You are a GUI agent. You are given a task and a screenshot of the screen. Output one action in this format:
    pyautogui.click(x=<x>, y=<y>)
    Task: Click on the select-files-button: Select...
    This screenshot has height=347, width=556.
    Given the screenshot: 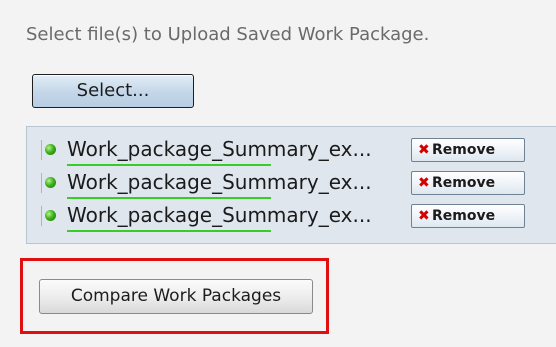 What is the action you would take?
    pyautogui.click(x=113, y=91)
    